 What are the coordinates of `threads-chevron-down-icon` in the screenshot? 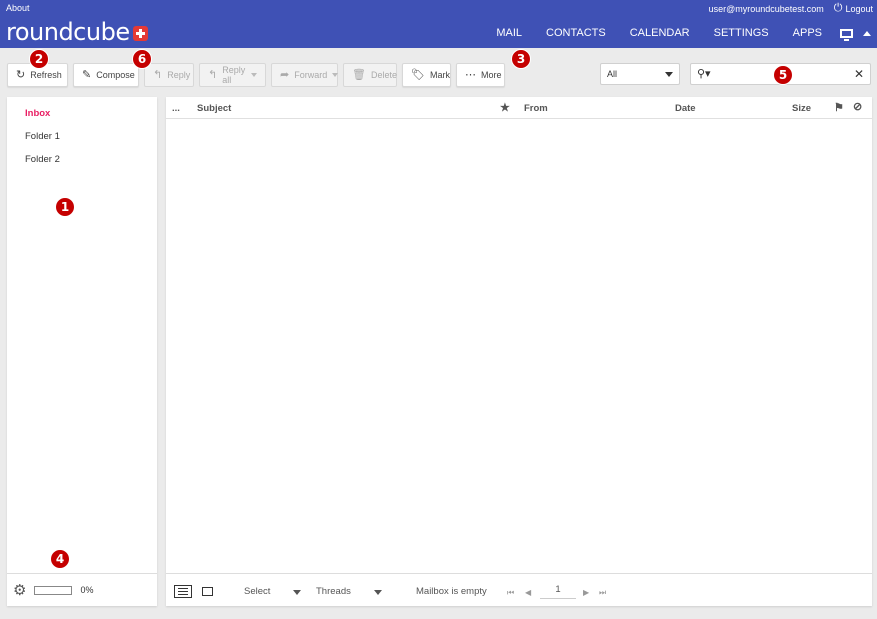 It's located at (378, 592).